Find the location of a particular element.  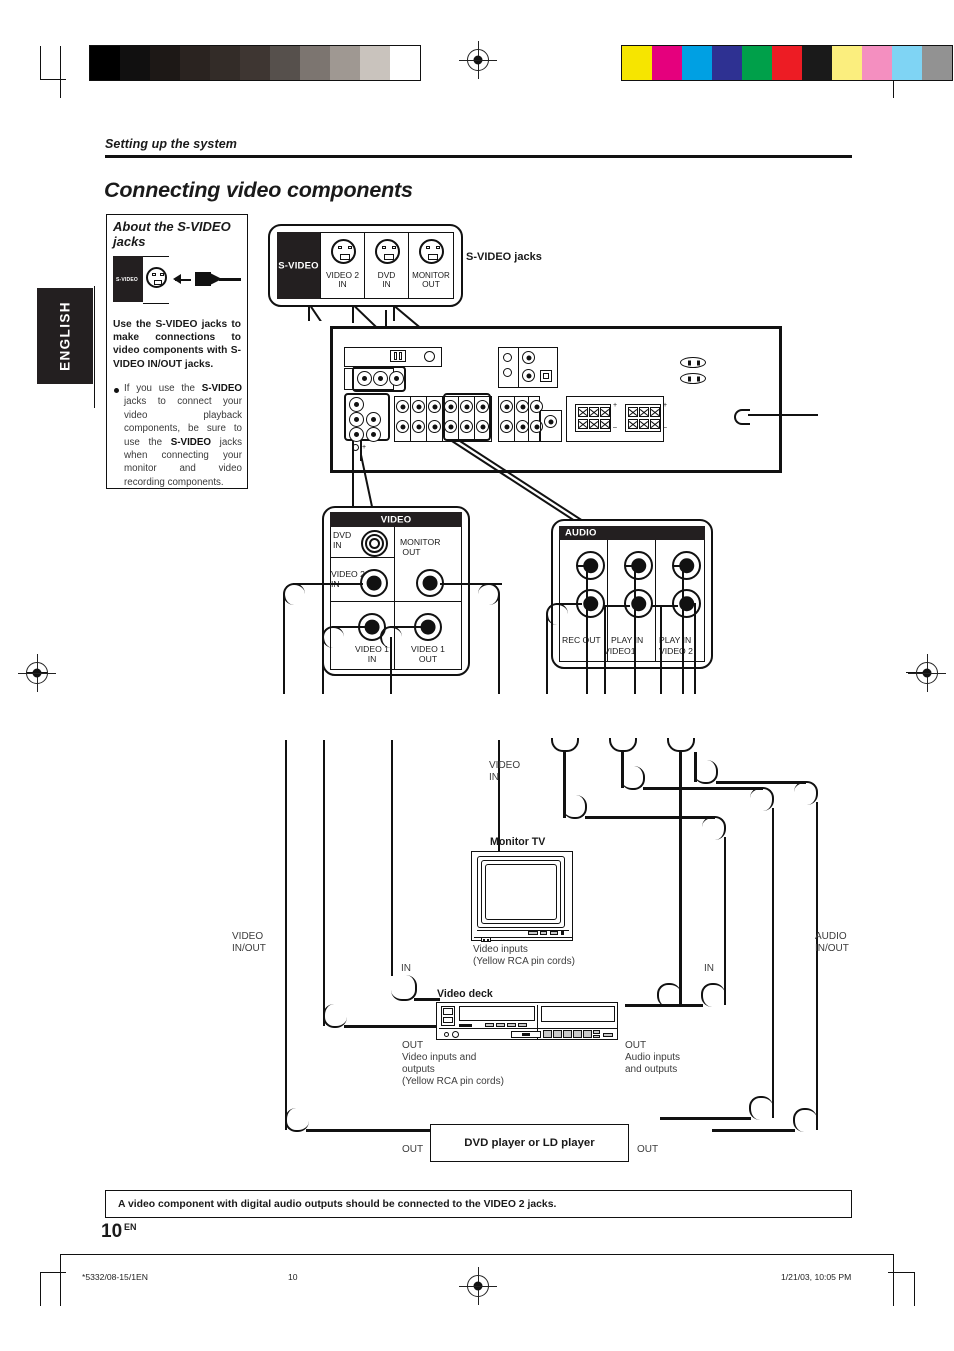

audio-panel-header: AUDIO is located at coordinates (632, 533).